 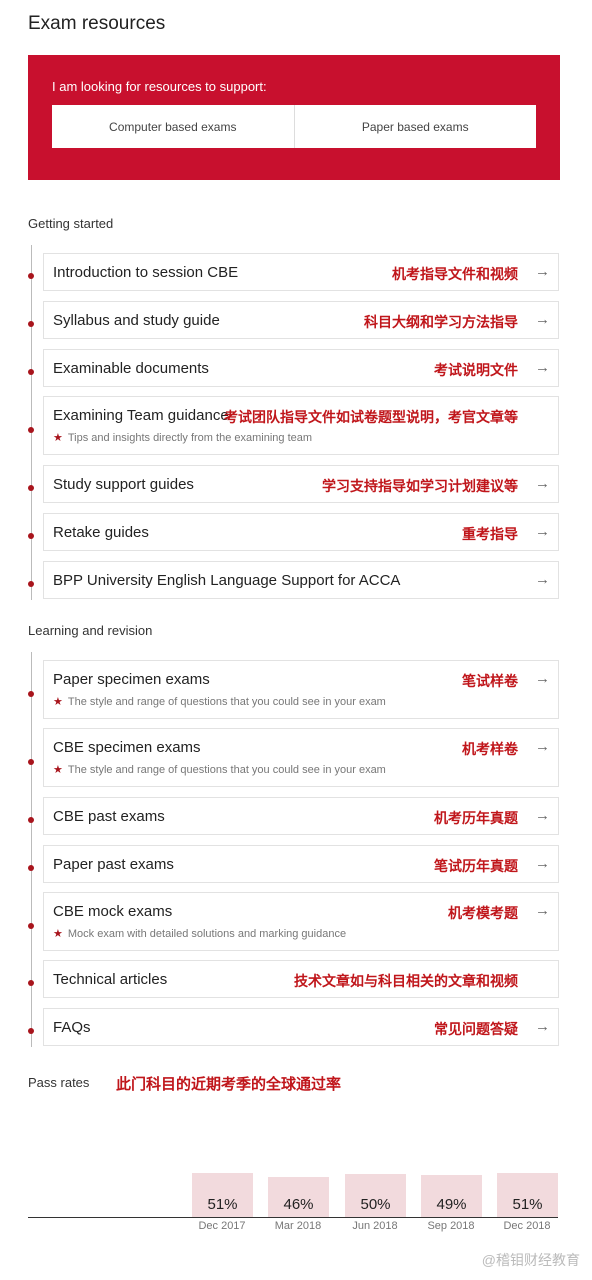 What do you see at coordinates (113, 864) in the screenshot?
I see `resource-title: Paper past exams` at bounding box center [113, 864].